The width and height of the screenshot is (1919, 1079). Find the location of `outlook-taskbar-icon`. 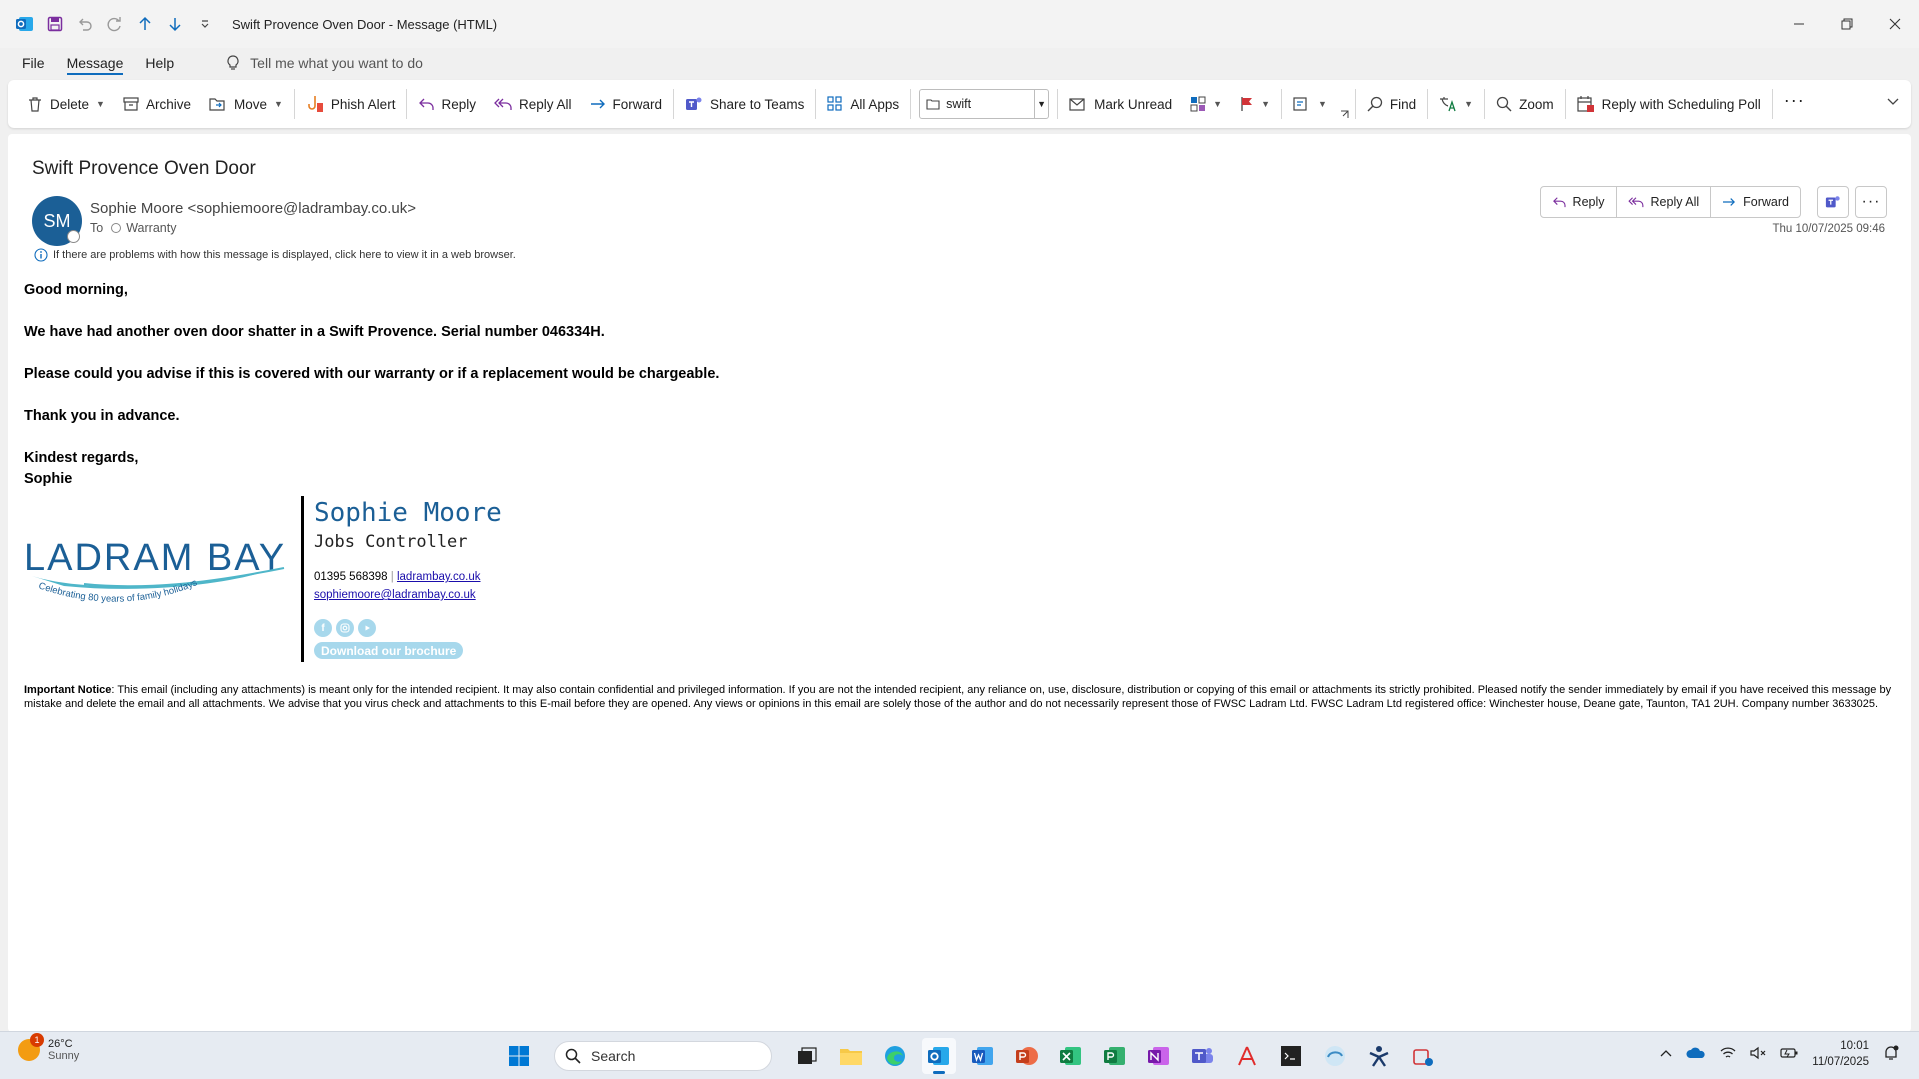

outlook-taskbar-icon is located at coordinates (939, 1056).